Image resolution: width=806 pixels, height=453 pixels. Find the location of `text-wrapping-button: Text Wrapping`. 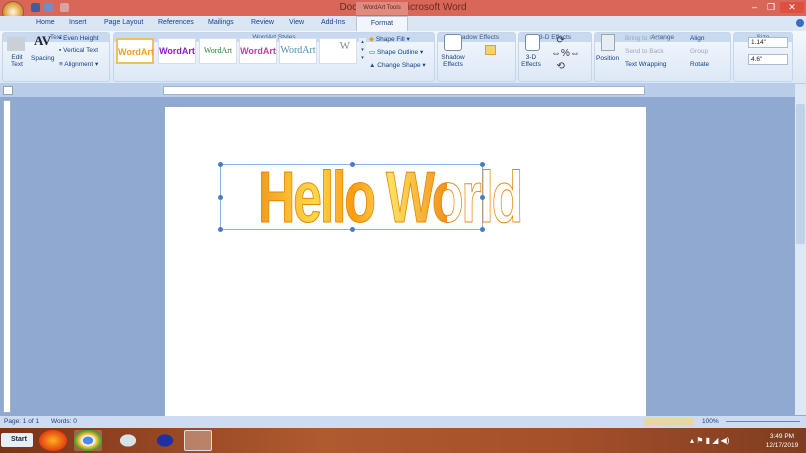

text-wrapping-button: Text Wrapping is located at coordinates (645, 64).